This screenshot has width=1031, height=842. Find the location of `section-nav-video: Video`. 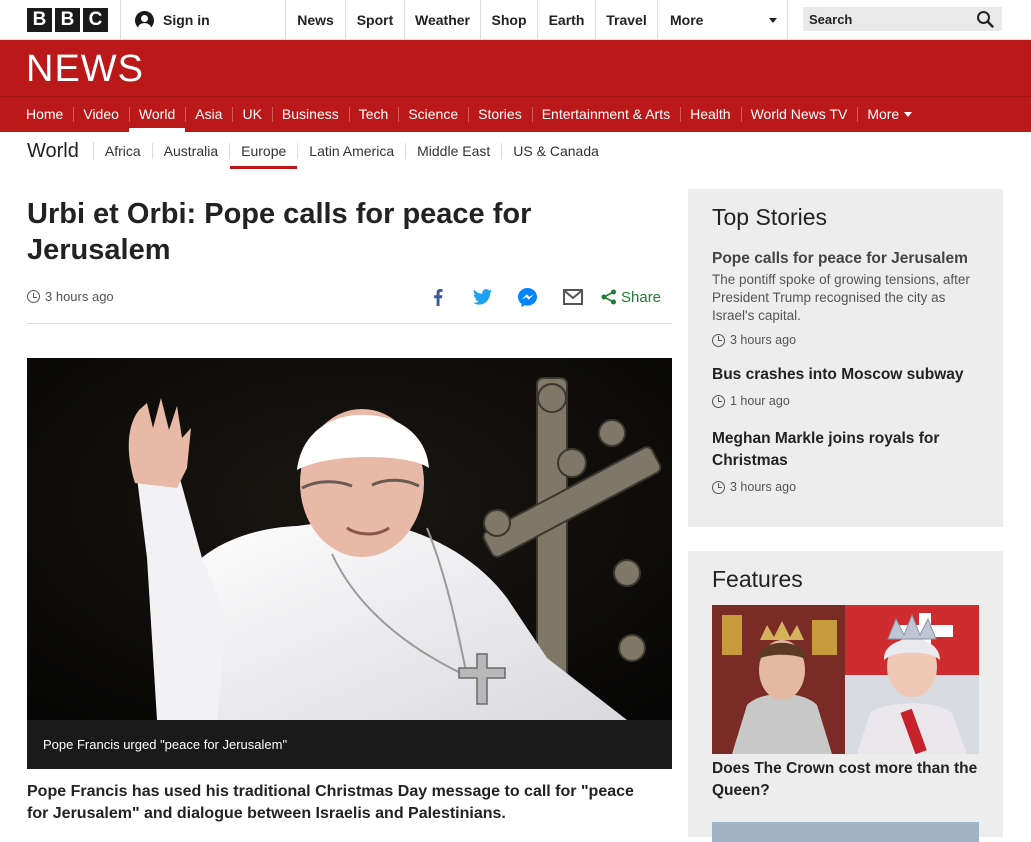

section-nav-video: Video is located at coordinates (101, 114).